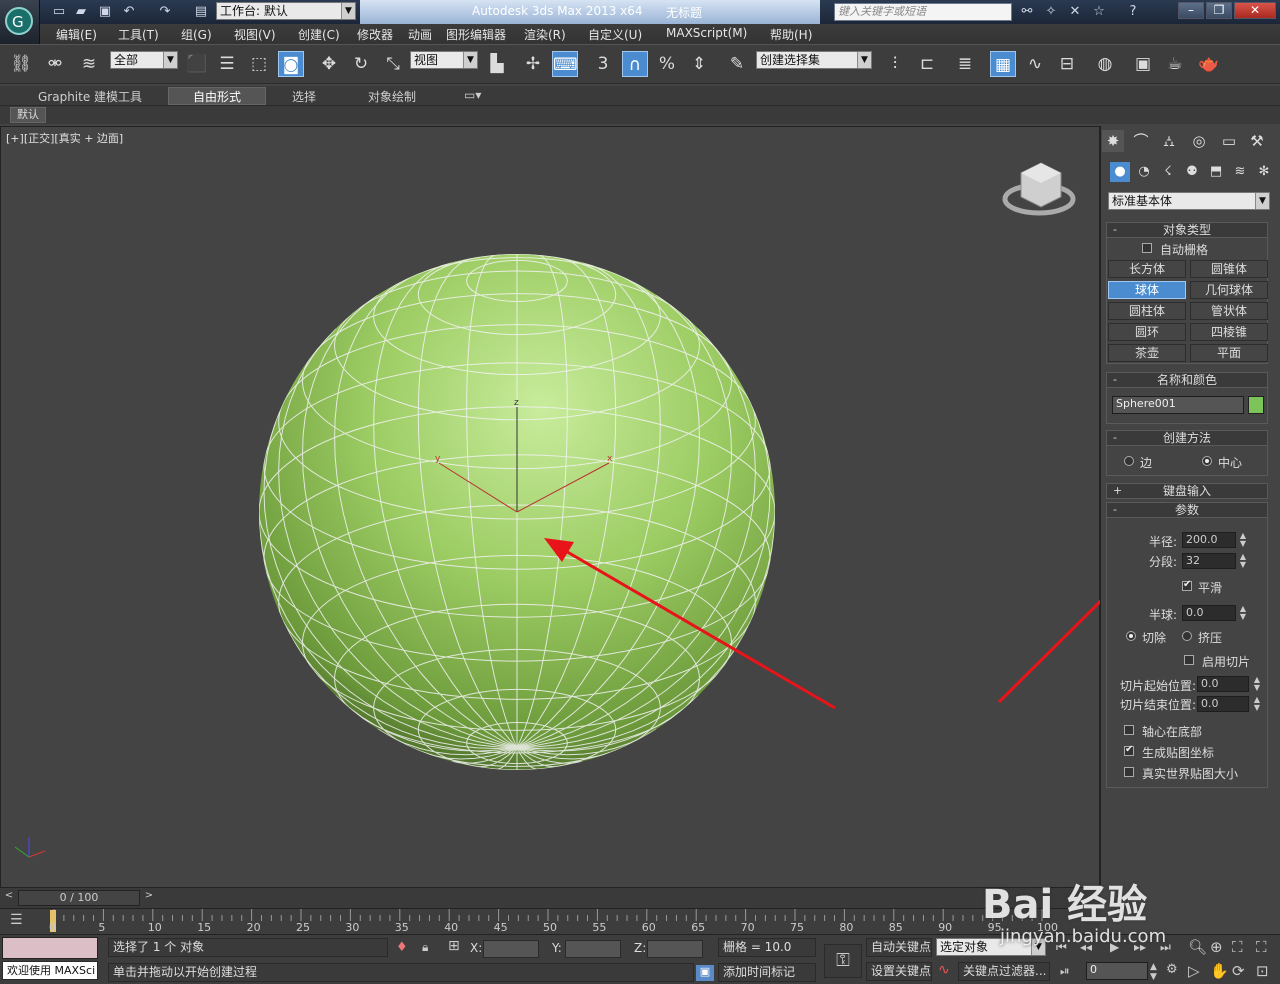 This screenshot has width=1280, height=984. Describe the element at coordinates (965, 64) in the screenshot. I see `layer-manager-icon: ≣` at that location.